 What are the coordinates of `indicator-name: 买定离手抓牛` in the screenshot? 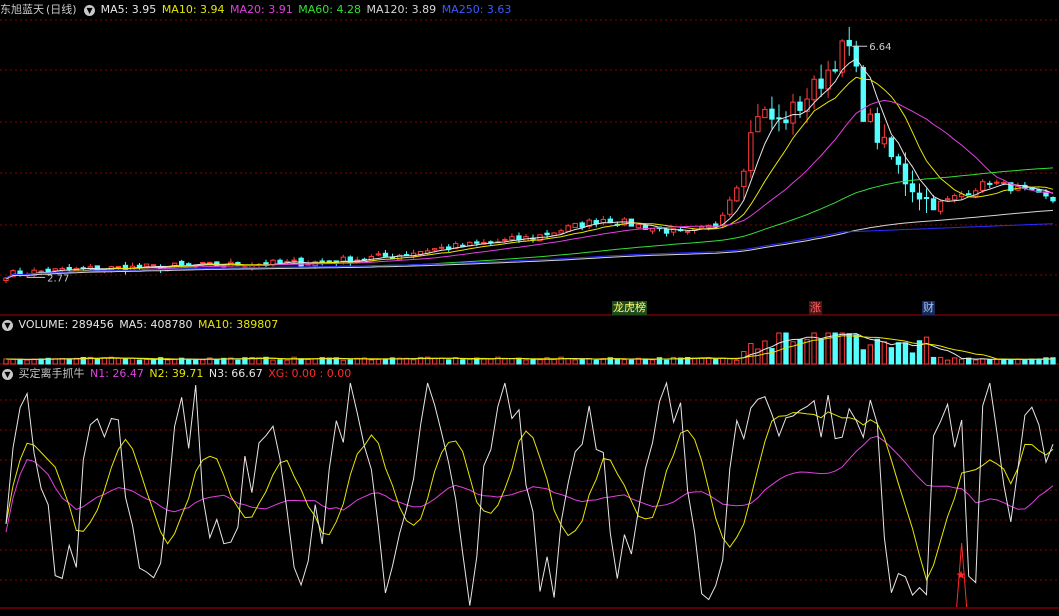 It's located at (51, 373).